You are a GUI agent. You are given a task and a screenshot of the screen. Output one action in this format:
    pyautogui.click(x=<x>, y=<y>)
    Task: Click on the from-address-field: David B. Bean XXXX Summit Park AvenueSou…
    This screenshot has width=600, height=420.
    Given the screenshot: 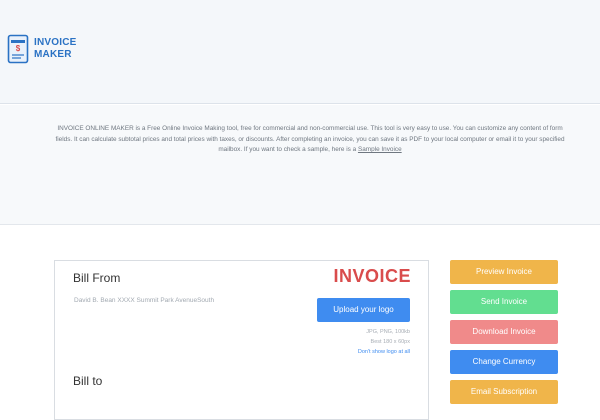 What is the action you would take?
    pyautogui.click(x=144, y=300)
    